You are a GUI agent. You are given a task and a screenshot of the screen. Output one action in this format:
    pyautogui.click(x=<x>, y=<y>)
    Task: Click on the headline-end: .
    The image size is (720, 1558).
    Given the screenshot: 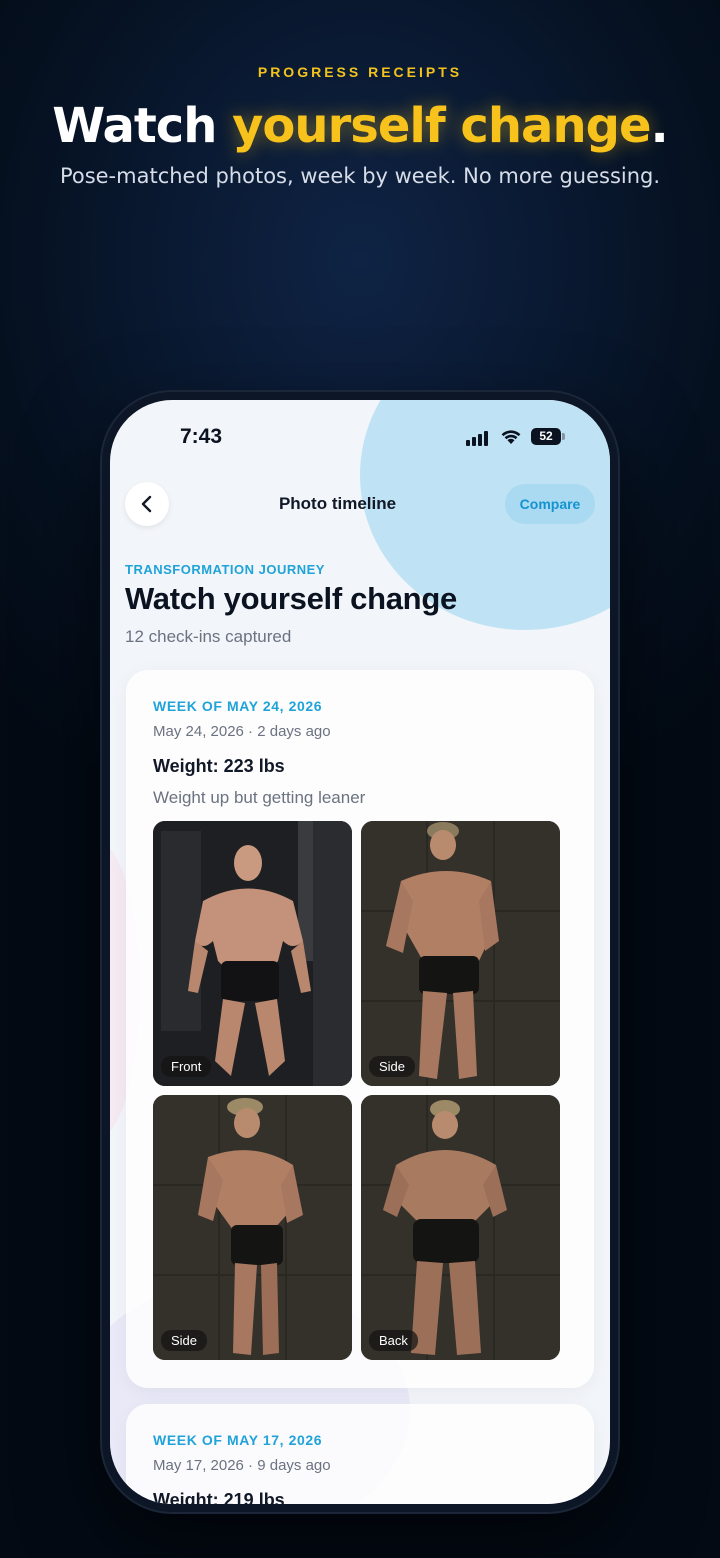 What is the action you would take?
    pyautogui.click(x=659, y=126)
    